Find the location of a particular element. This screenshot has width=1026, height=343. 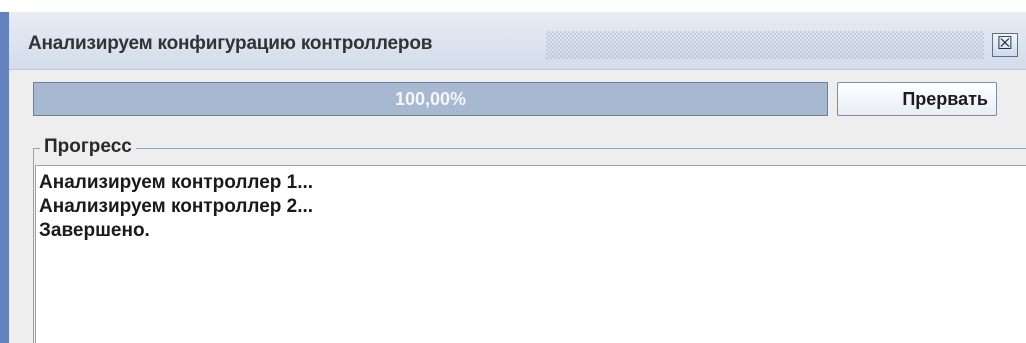

progress-bar: 100,00% is located at coordinates (430, 99).